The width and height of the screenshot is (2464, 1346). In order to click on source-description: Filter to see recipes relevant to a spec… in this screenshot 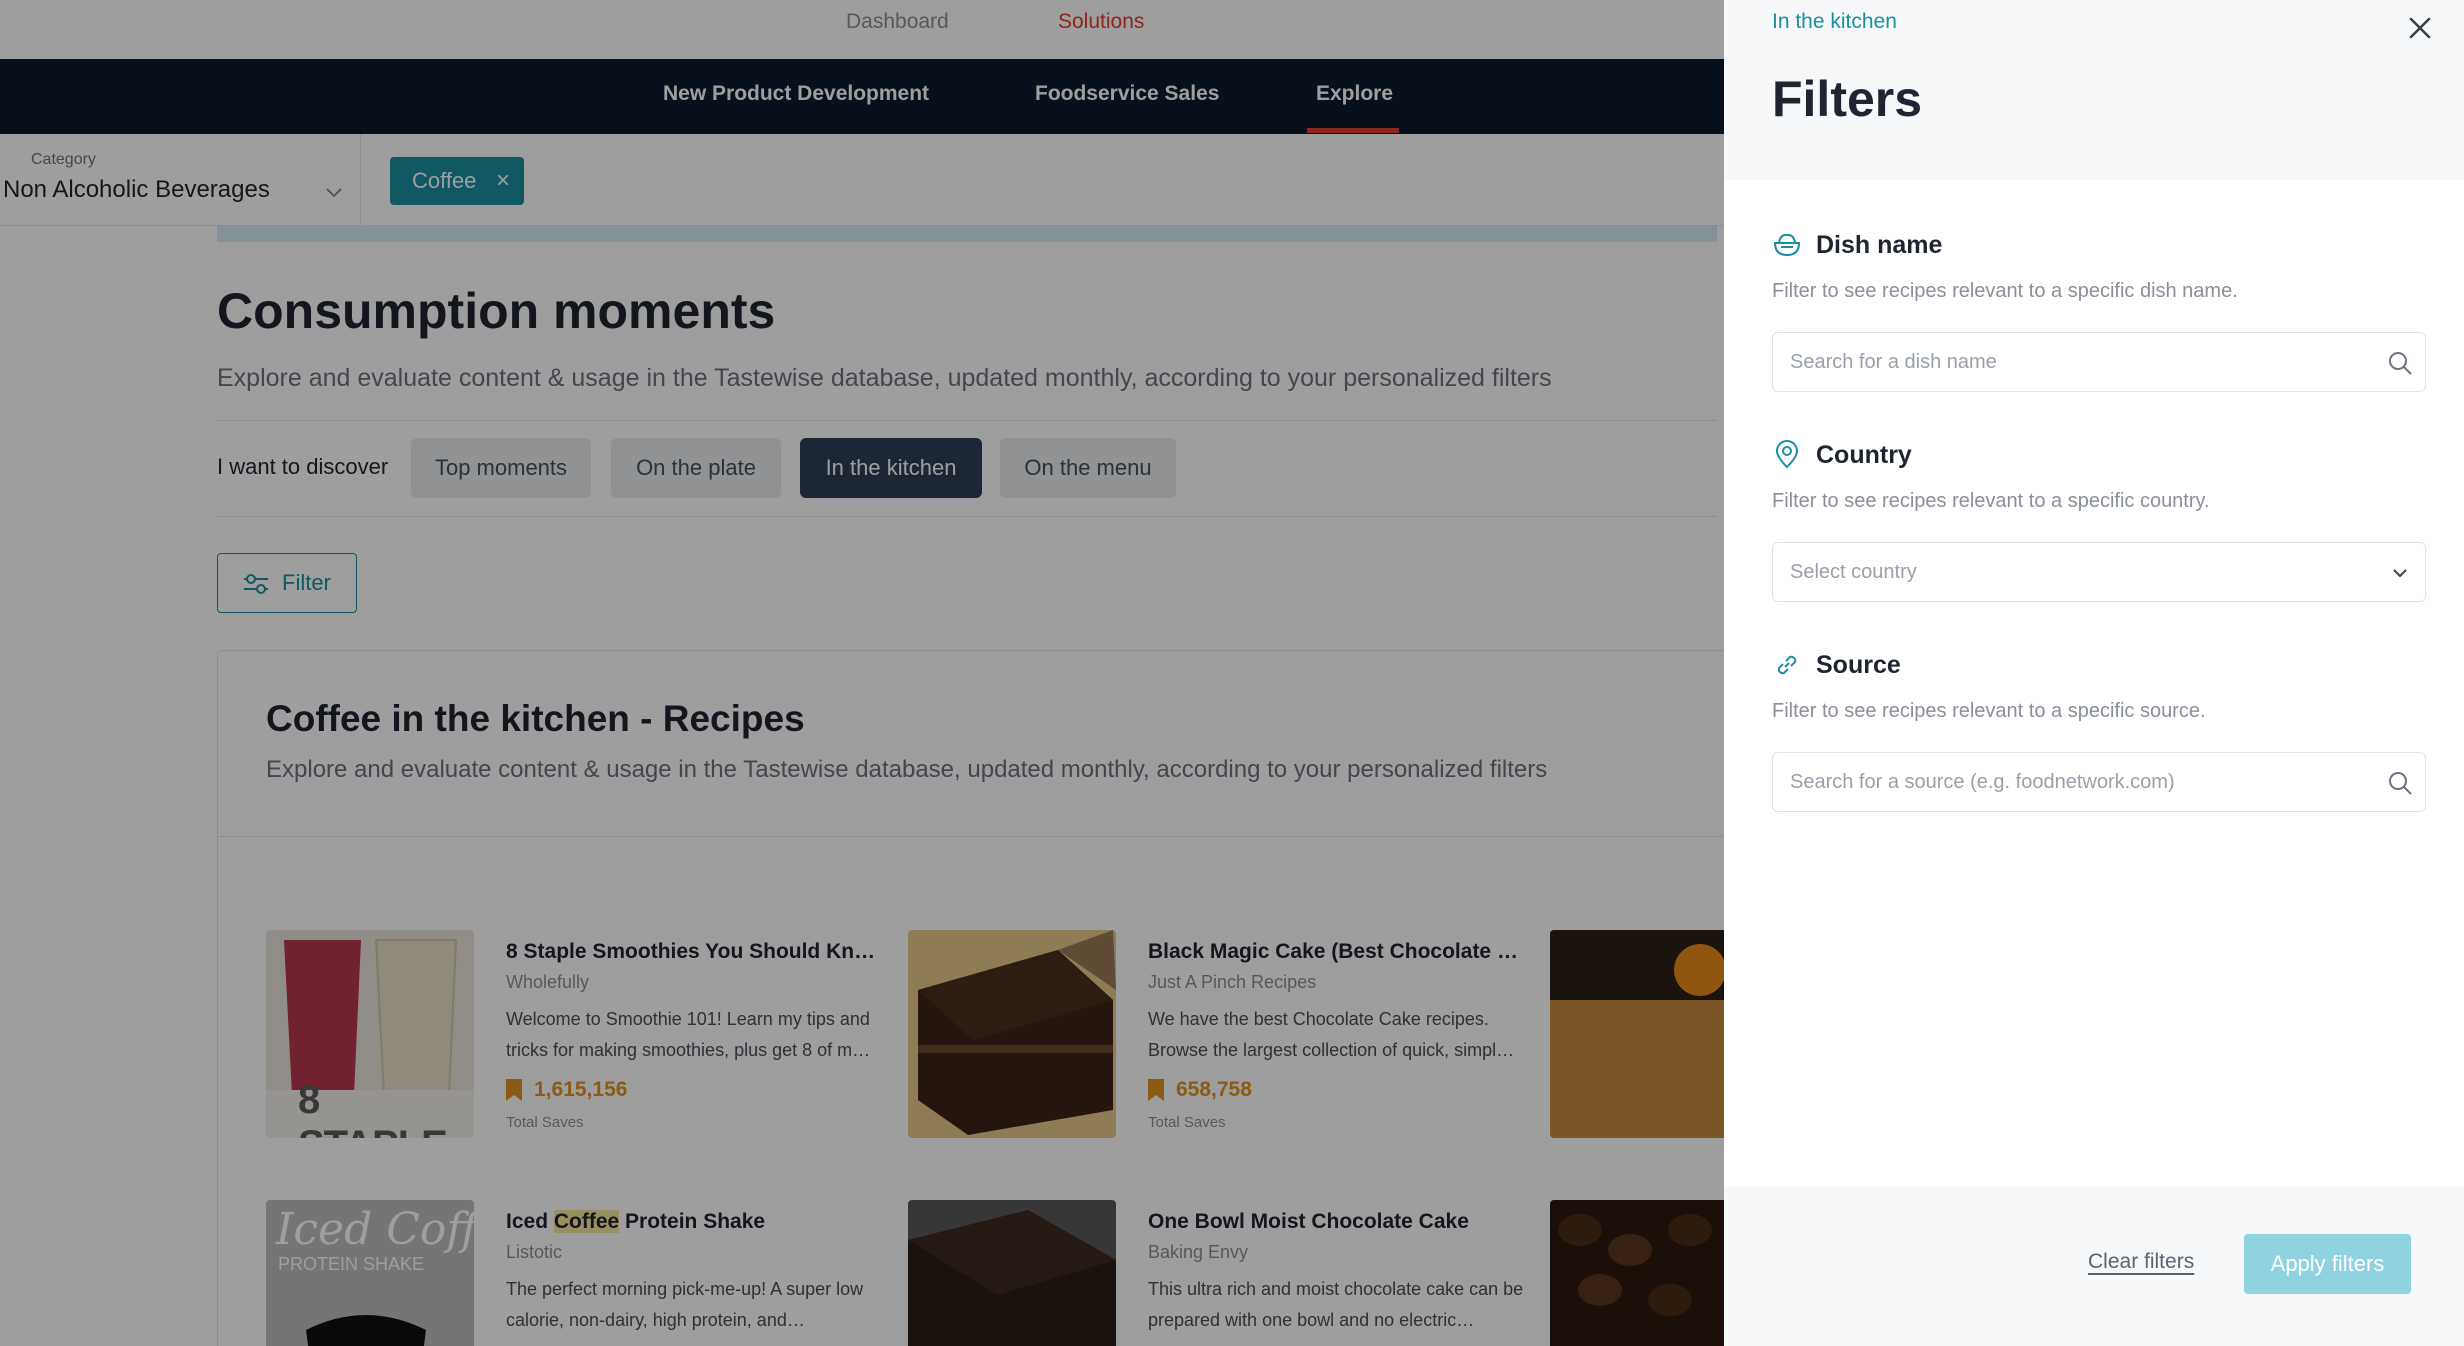, I will do `click(1989, 711)`.